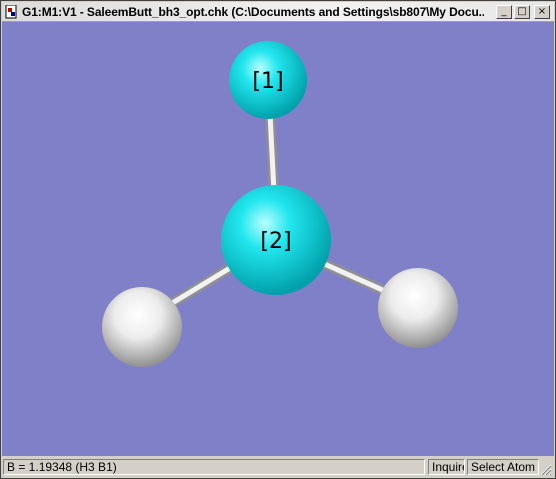  What do you see at coordinates (272, 153) in the screenshot?
I see `bond-b2-b1` at bounding box center [272, 153].